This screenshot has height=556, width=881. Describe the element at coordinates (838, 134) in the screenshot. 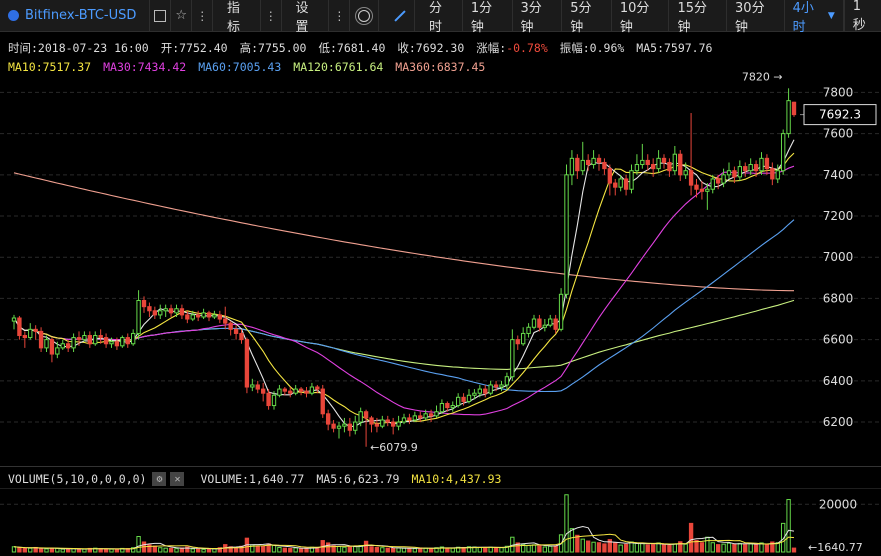

I see `price-tick-label: 7600` at that location.